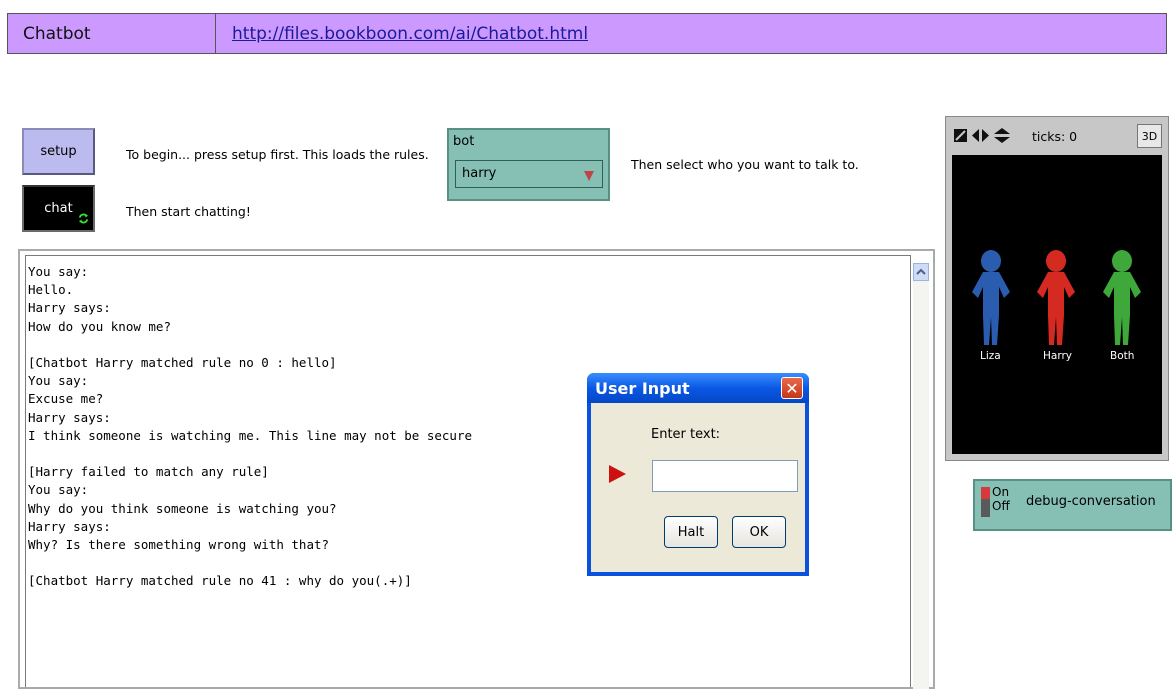 The width and height of the screenshot is (1172, 689). I want to click on view-toolbar: ticks: 0 3D, so click(1057, 136).